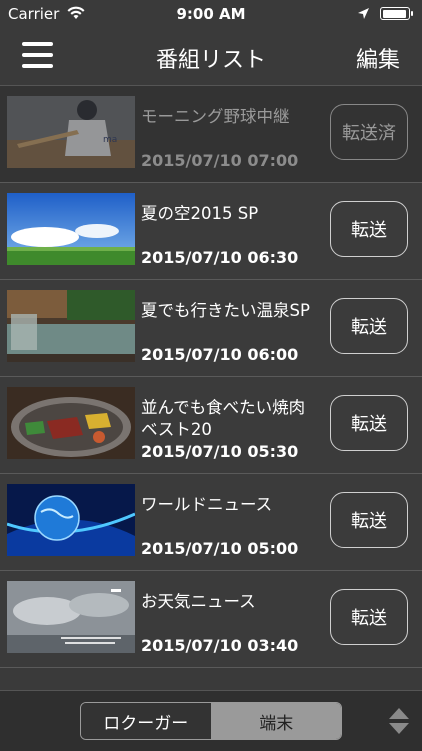  What do you see at coordinates (211, 231) in the screenshot?
I see `program-row: 夏の空2015 SP 2015/07/10 06:30 転送` at bounding box center [211, 231].